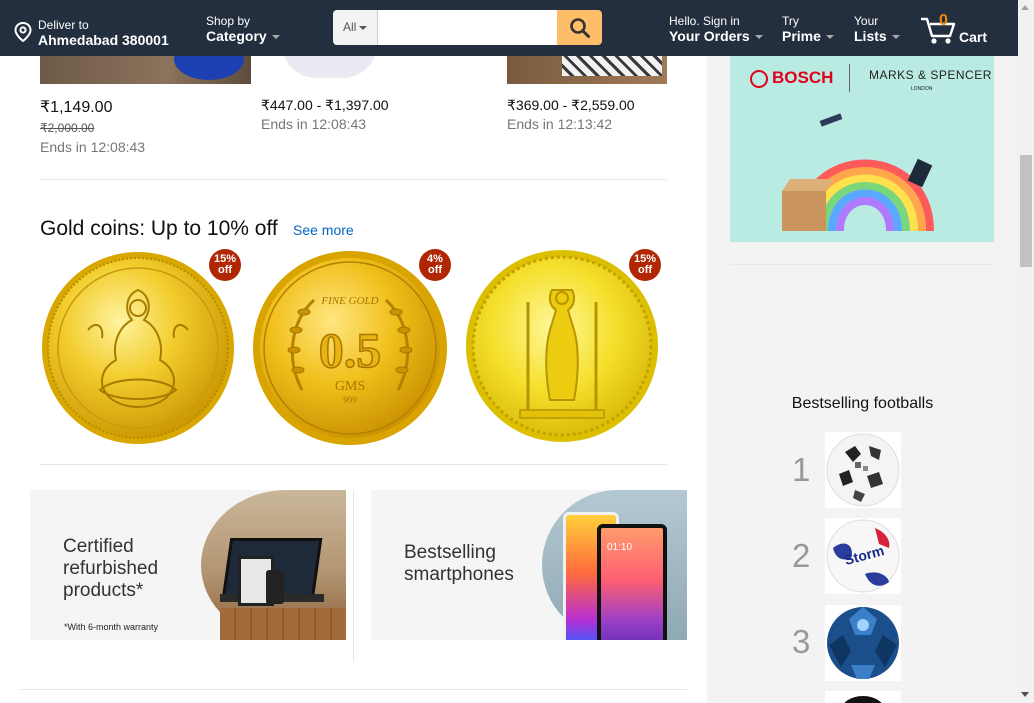 The height and width of the screenshot is (703, 1034). What do you see at coordinates (863, 697) in the screenshot?
I see `football-next-partial` at bounding box center [863, 697].